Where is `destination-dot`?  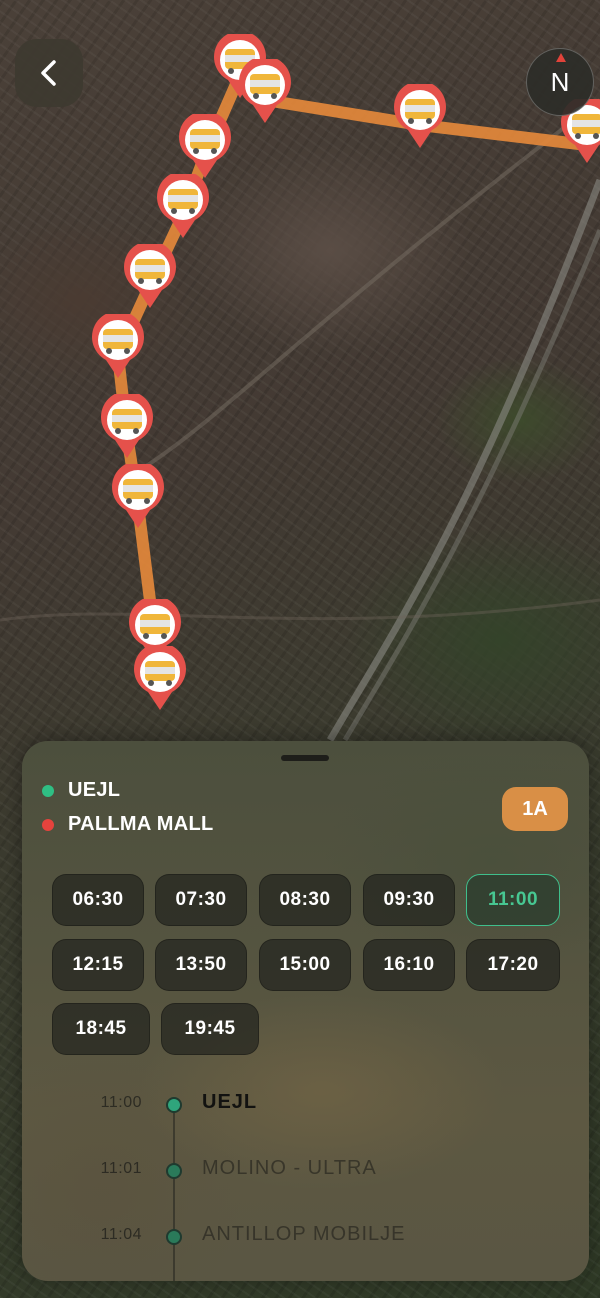
destination-dot is located at coordinates (48, 824).